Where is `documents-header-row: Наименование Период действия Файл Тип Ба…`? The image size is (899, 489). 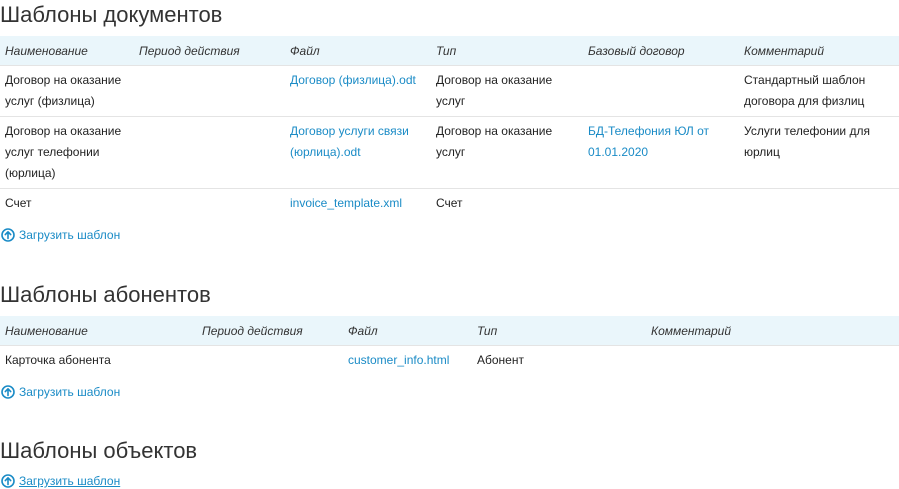 documents-header-row: Наименование Период действия Файл Тип Ба… is located at coordinates (449, 51).